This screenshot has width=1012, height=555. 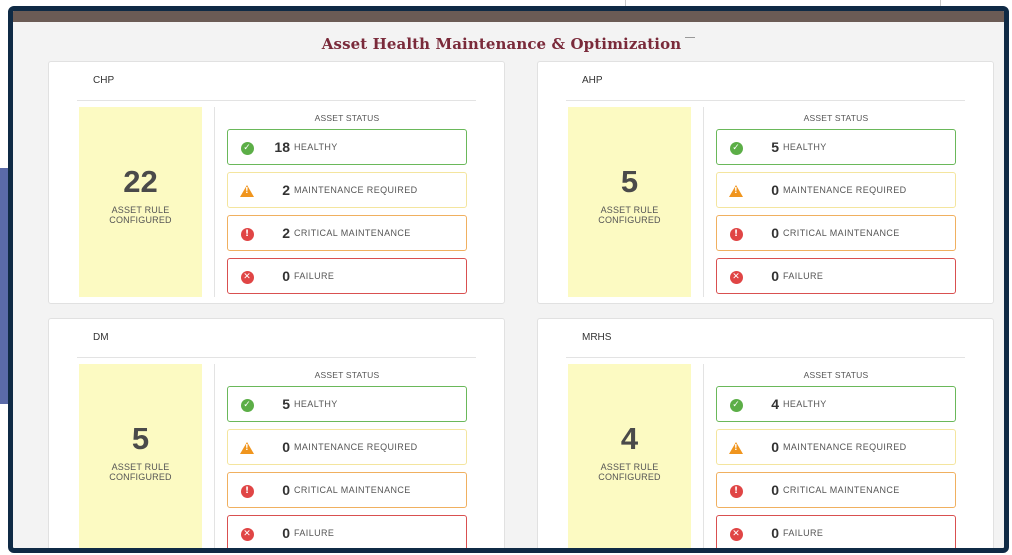 I want to click on minimize-mark-icon, so click(x=690, y=37).